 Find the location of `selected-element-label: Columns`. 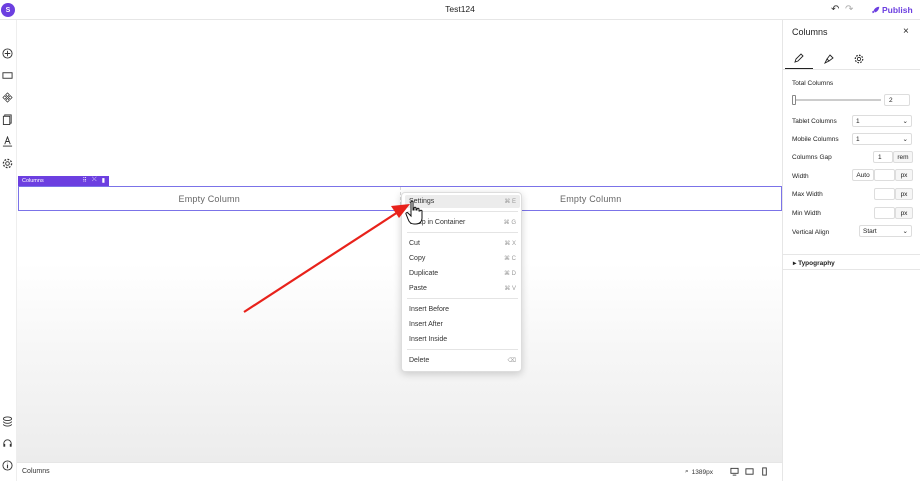

selected-element-label: Columns is located at coordinates (36, 471).